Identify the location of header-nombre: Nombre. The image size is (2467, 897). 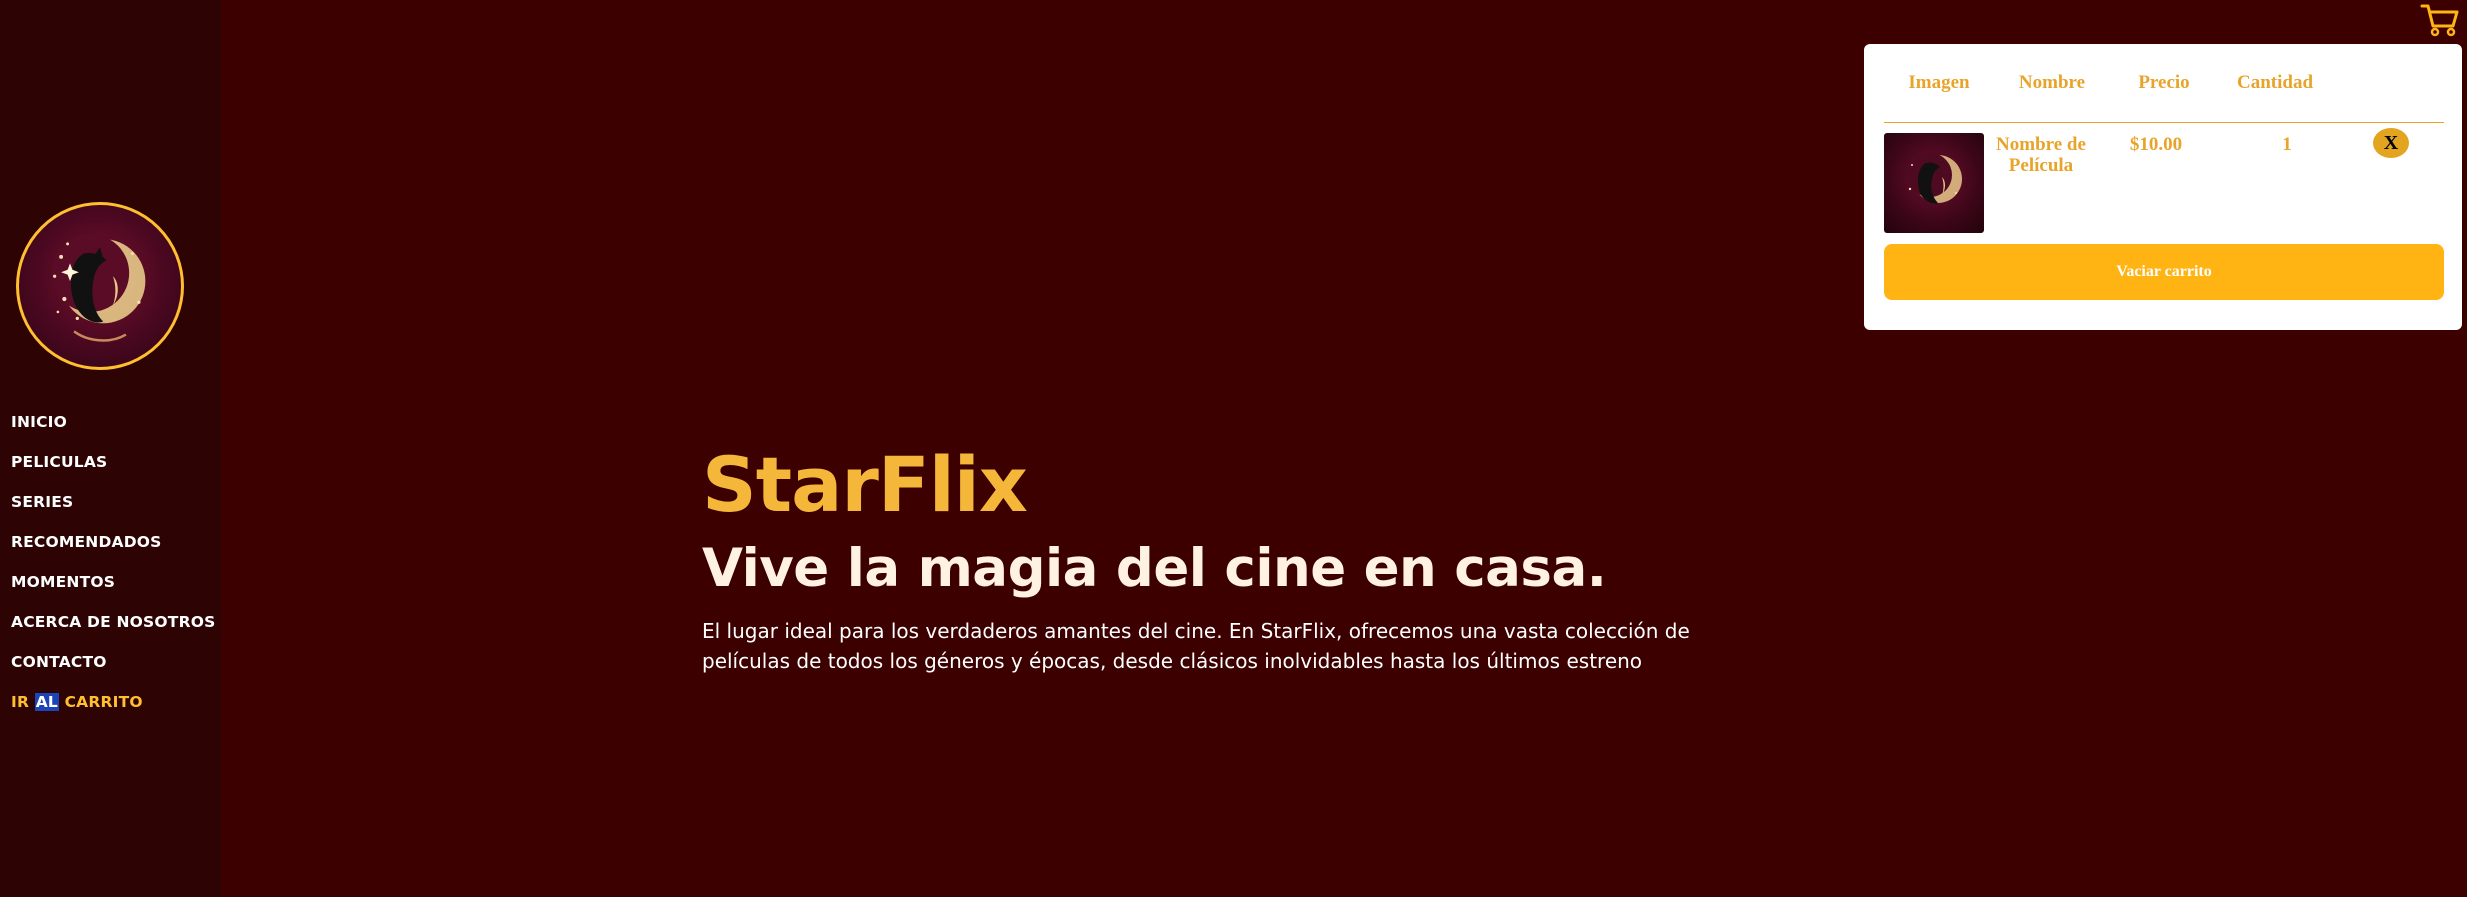
(2052, 82).